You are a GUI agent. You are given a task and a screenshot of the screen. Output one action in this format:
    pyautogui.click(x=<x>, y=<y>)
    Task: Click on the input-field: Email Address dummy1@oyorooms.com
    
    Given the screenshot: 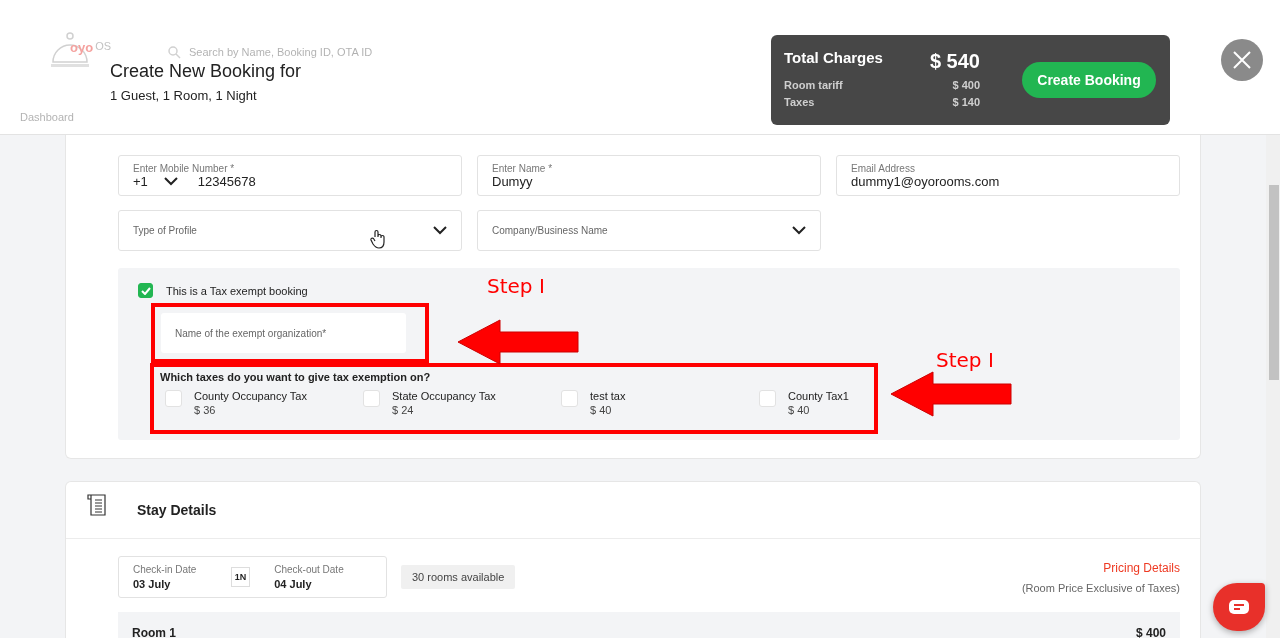 What is the action you would take?
    pyautogui.click(x=1008, y=175)
    